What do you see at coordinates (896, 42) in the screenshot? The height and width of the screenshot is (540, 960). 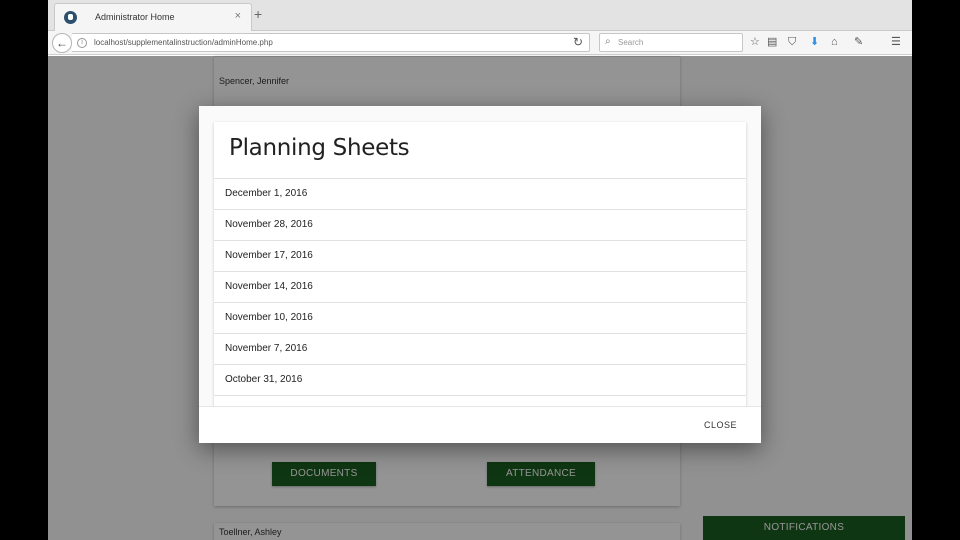 I see `menu-icon: ☰` at bounding box center [896, 42].